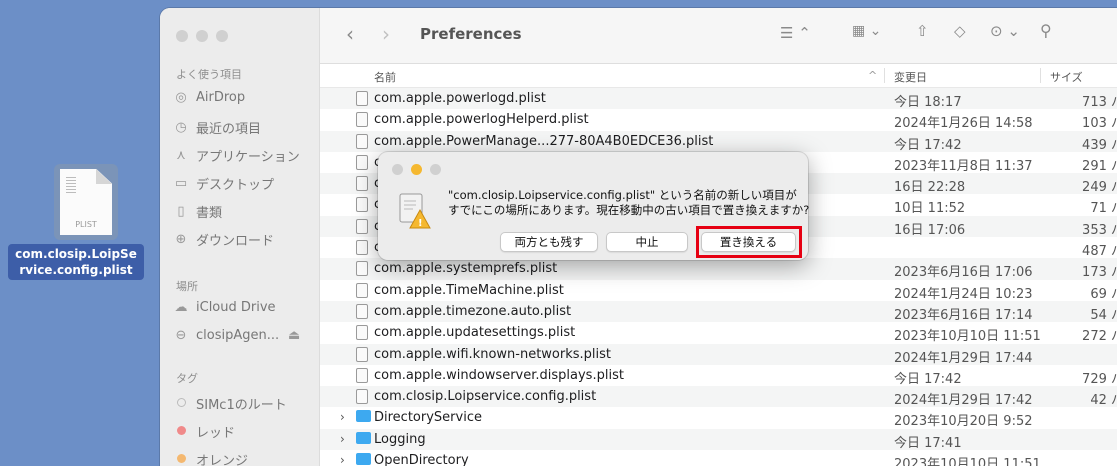 The width and height of the screenshot is (1117, 466). I want to click on toolbar: ‹ › Preferences ☰ ⌃ ▦ ⌄ ⇧ ◇ ⊙ ⌄ ⚲, so click(718, 36).